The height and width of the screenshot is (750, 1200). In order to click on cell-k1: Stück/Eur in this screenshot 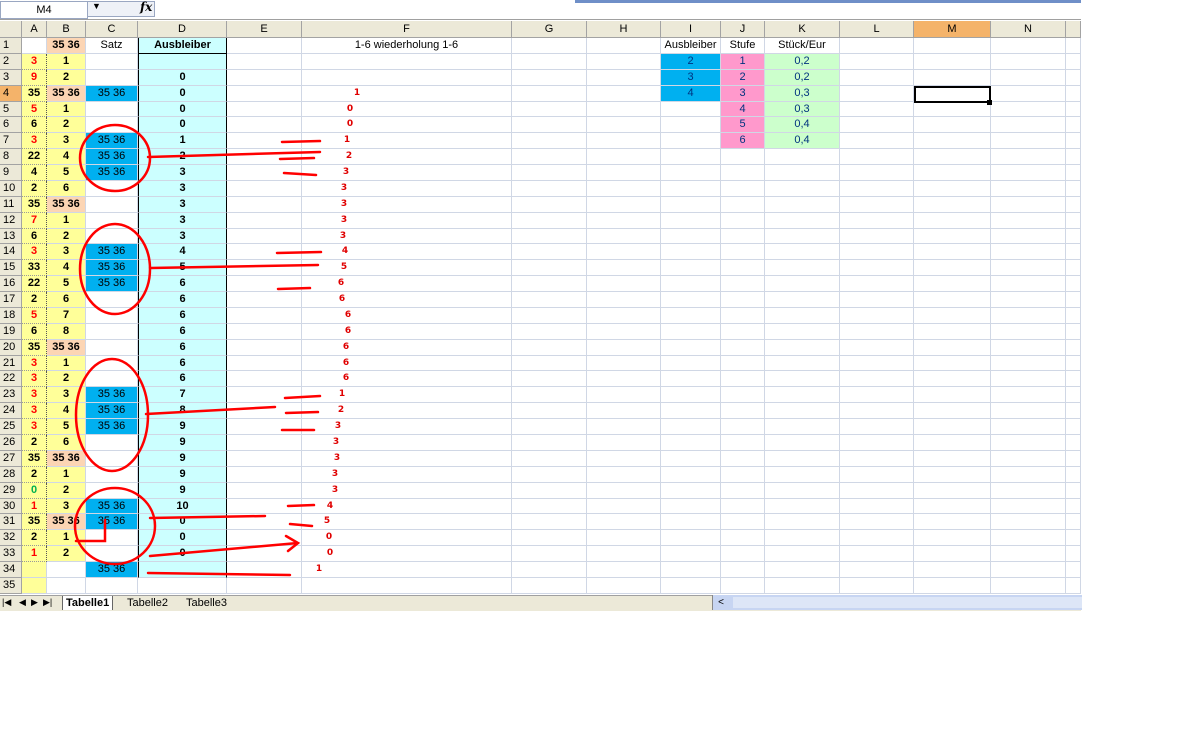, I will do `click(802, 46)`.